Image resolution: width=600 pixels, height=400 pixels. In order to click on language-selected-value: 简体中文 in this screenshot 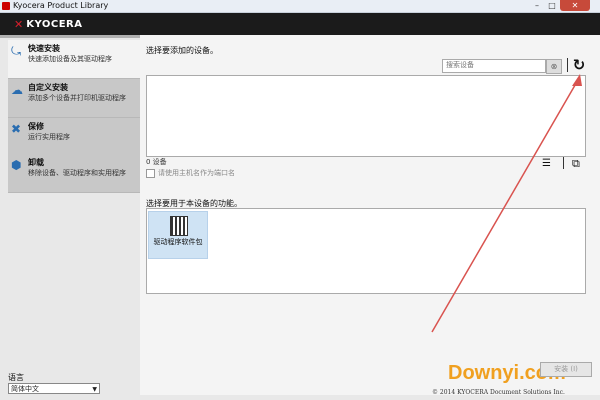, I will do `click(25, 389)`.